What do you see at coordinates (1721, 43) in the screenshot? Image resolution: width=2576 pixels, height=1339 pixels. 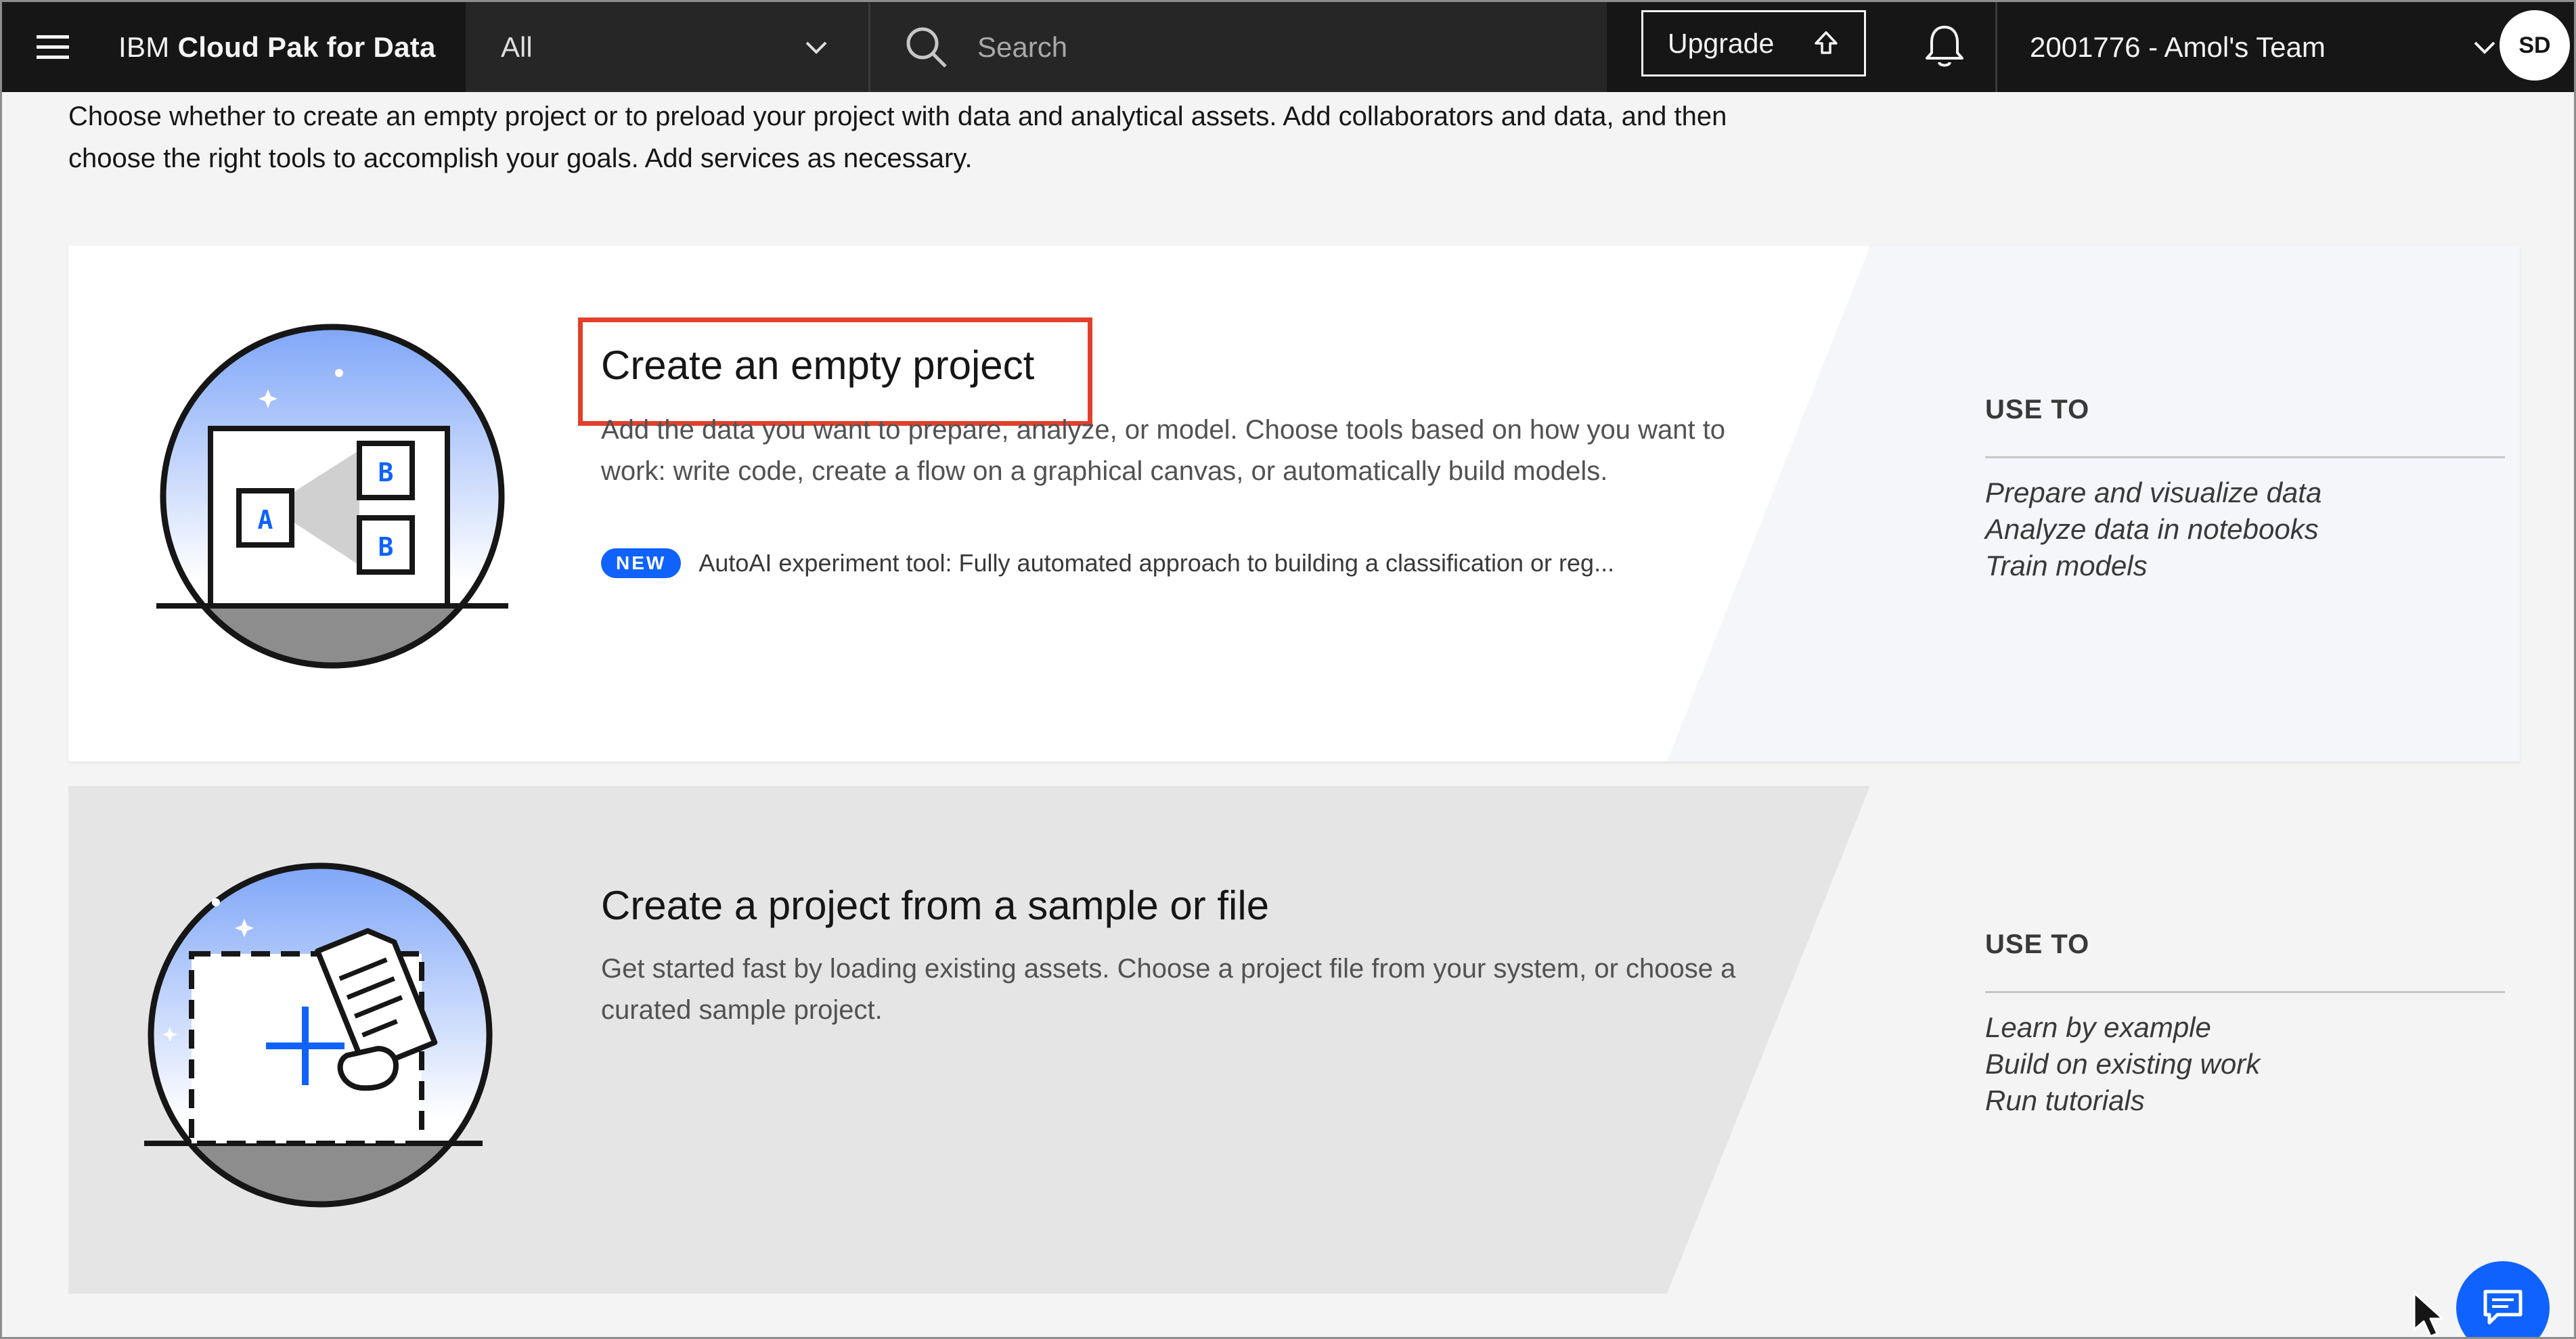 I see `upgrade-label: Upgrade` at bounding box center [1721, 43].